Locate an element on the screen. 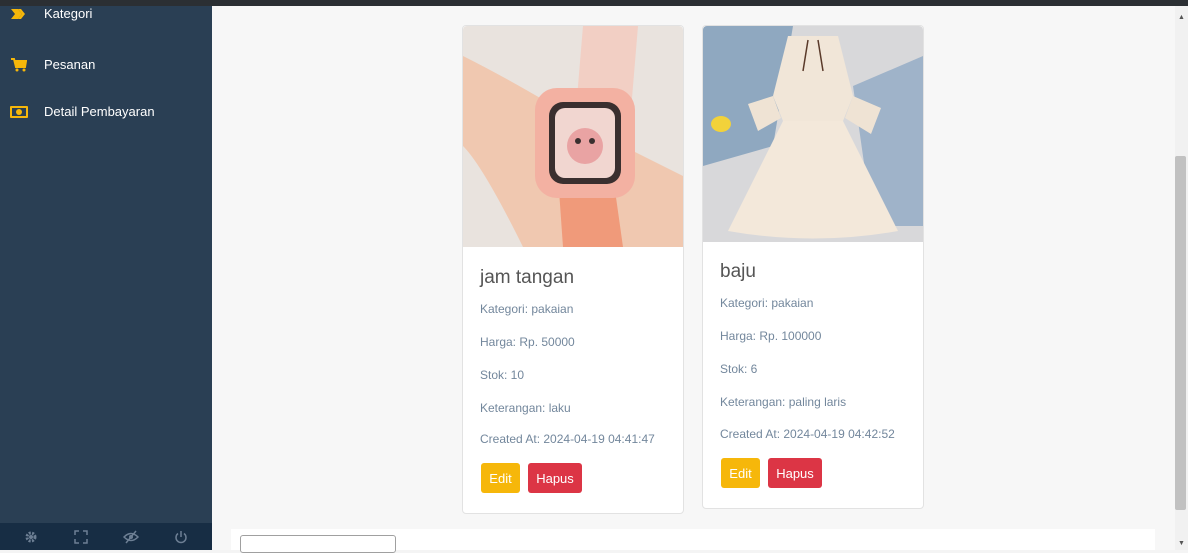 The width and height of the screenshot is (1188, 553). scroll-up-icon: ▲ is located at coordinates (1181, 17).